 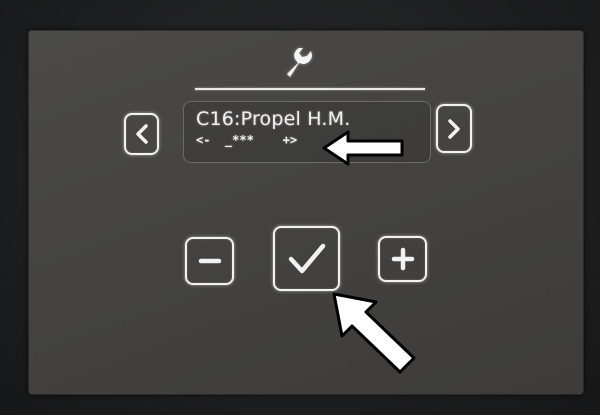 I want to click on checkmark-icon, so click(x=306, y=258).